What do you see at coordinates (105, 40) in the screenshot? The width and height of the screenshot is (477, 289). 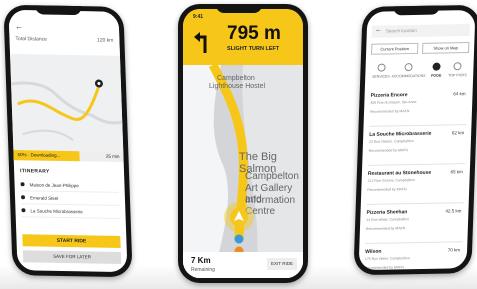 I see `summary-value: 120 km` at bounding box center [105, 40].